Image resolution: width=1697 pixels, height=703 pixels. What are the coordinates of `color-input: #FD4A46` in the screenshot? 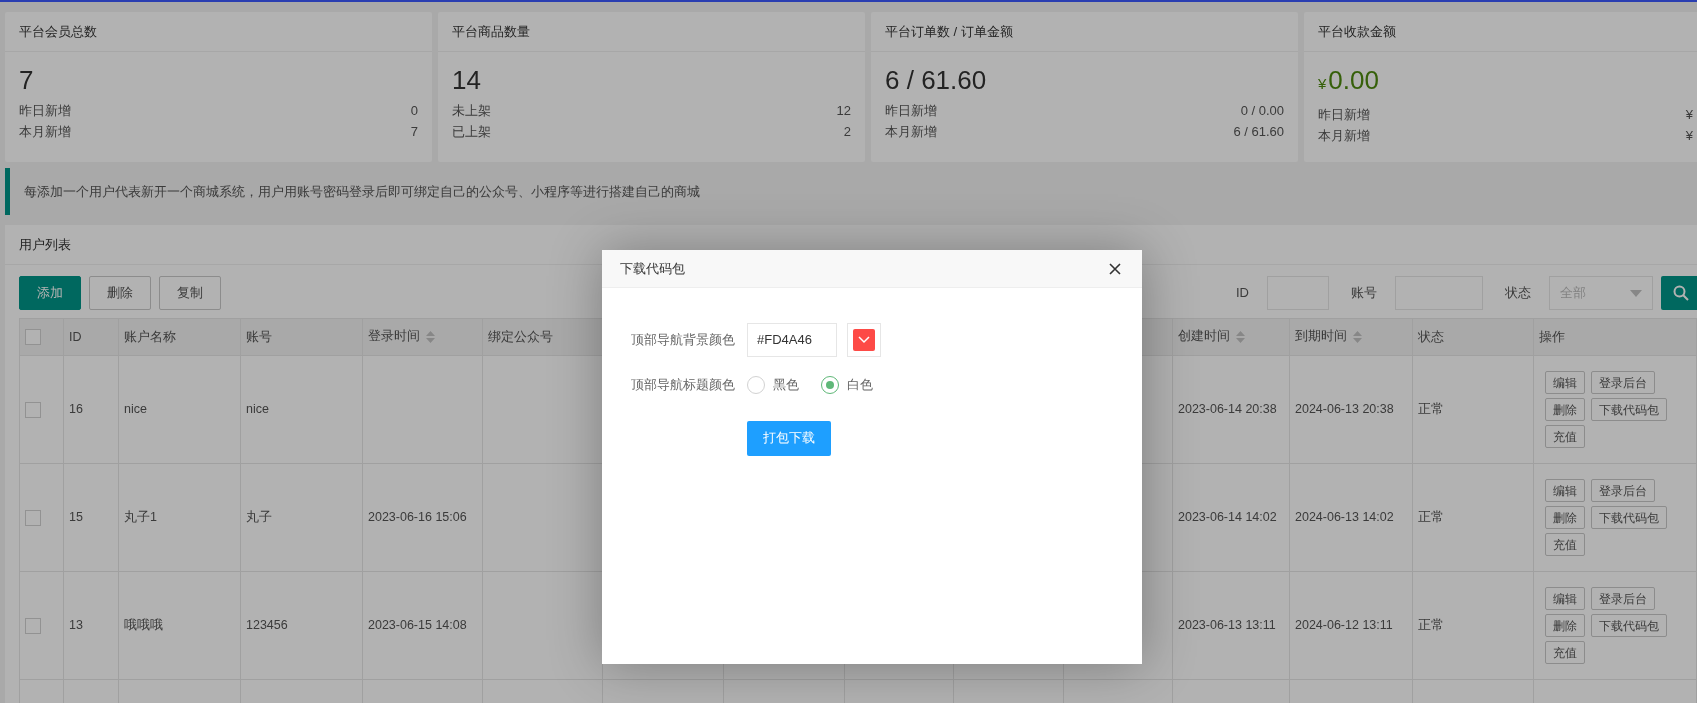 It's located at (792, 340).